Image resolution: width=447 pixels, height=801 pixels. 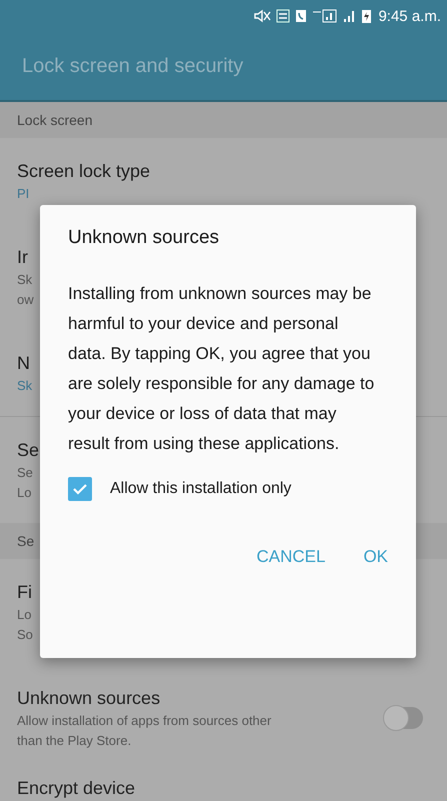 What do you see at coordinates (262, 16) in the screenshot?
I see `mute-icon` at bounding box center [262, 16].